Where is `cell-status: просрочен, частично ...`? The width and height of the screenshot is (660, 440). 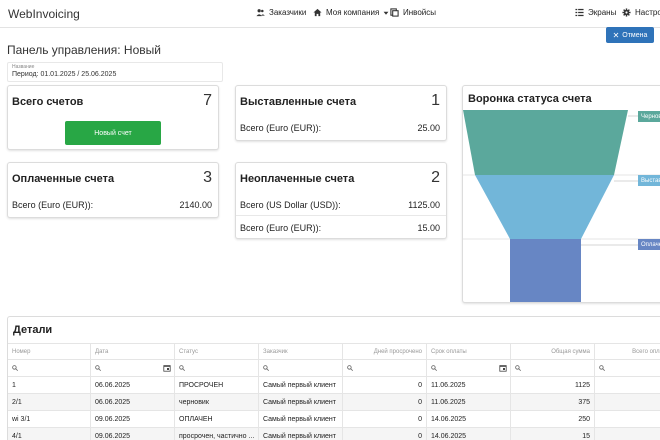 cell-status: просрочен, частично ... is located at coordinates (217, 434).